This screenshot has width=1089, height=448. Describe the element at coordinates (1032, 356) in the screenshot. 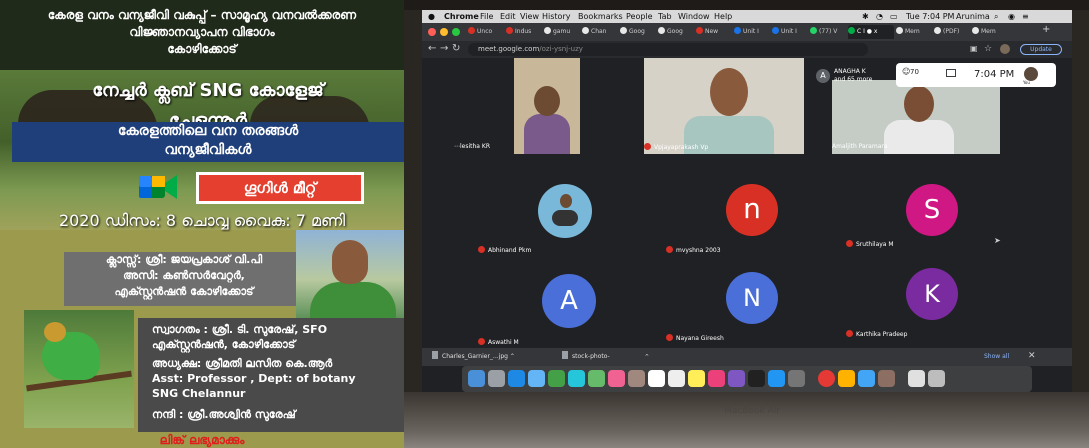

I see `close-icon: ✕` at that location.